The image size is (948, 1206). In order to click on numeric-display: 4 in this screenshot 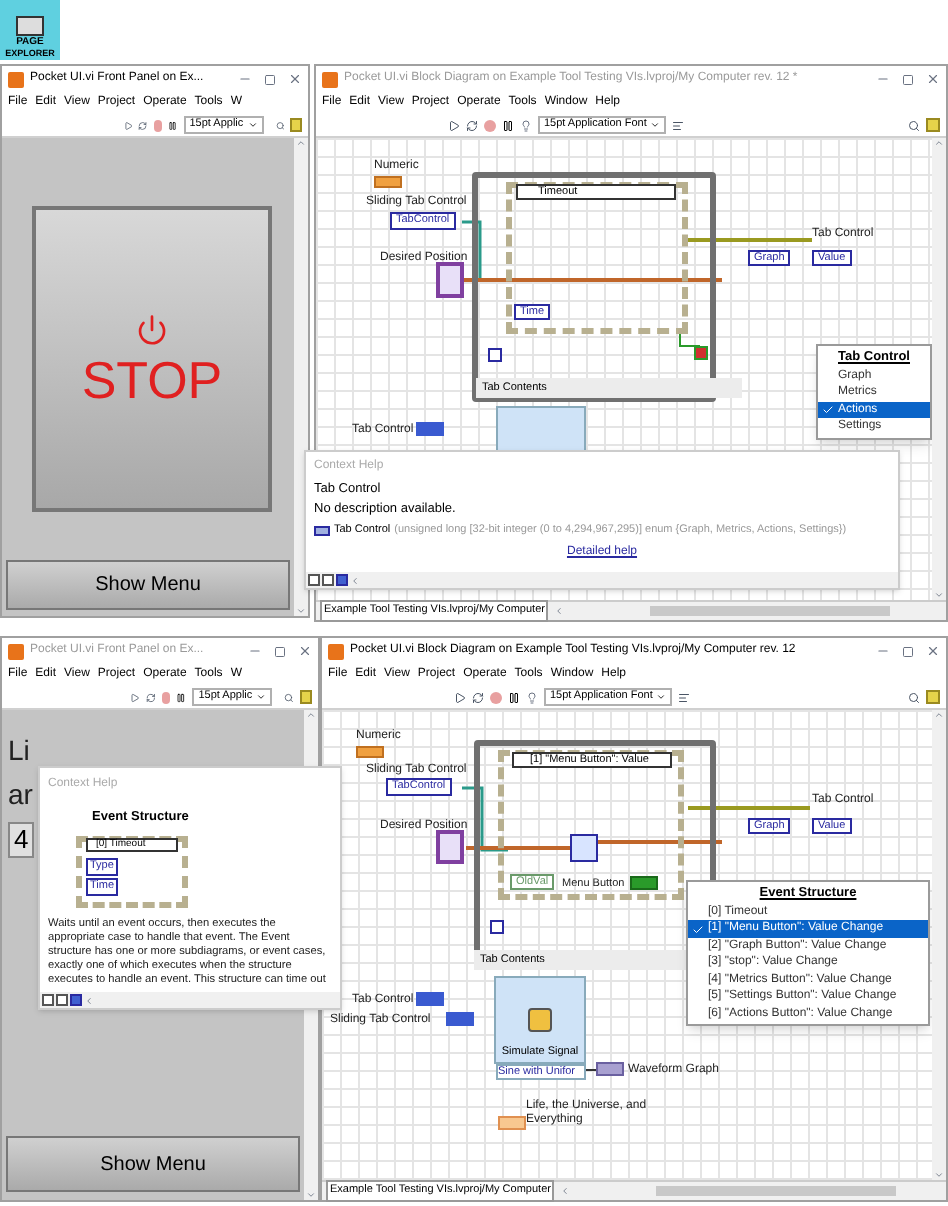, I will do `click(21, 840)`.